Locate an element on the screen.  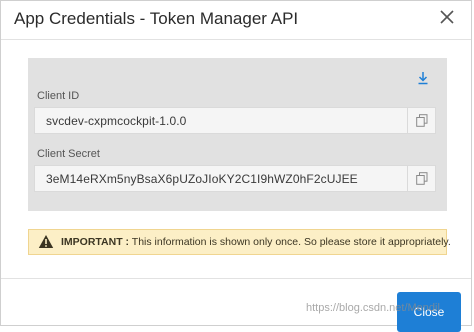
alert-strong: IMPORTANT : is located at coordinates (95, 242).